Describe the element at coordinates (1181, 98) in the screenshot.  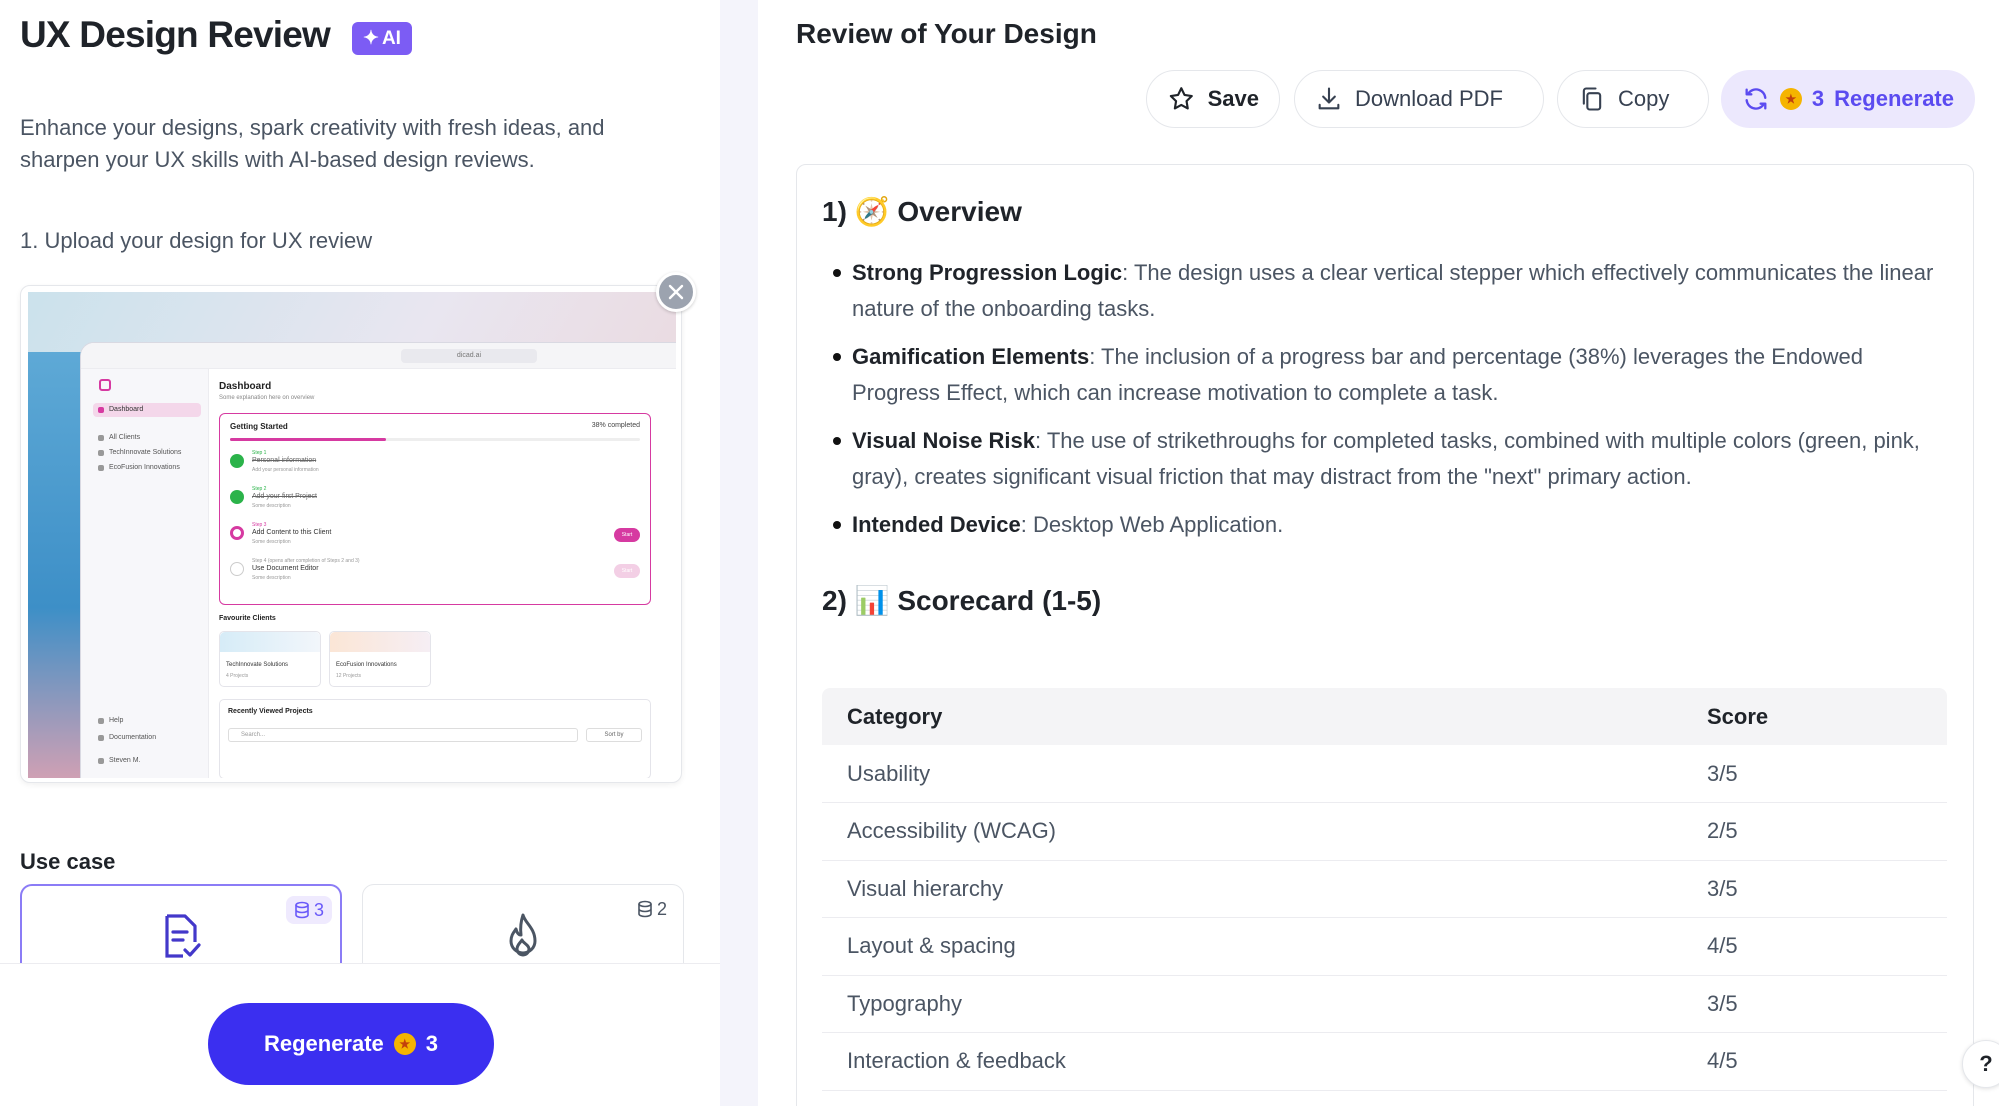
I see `star-icon` at that location.